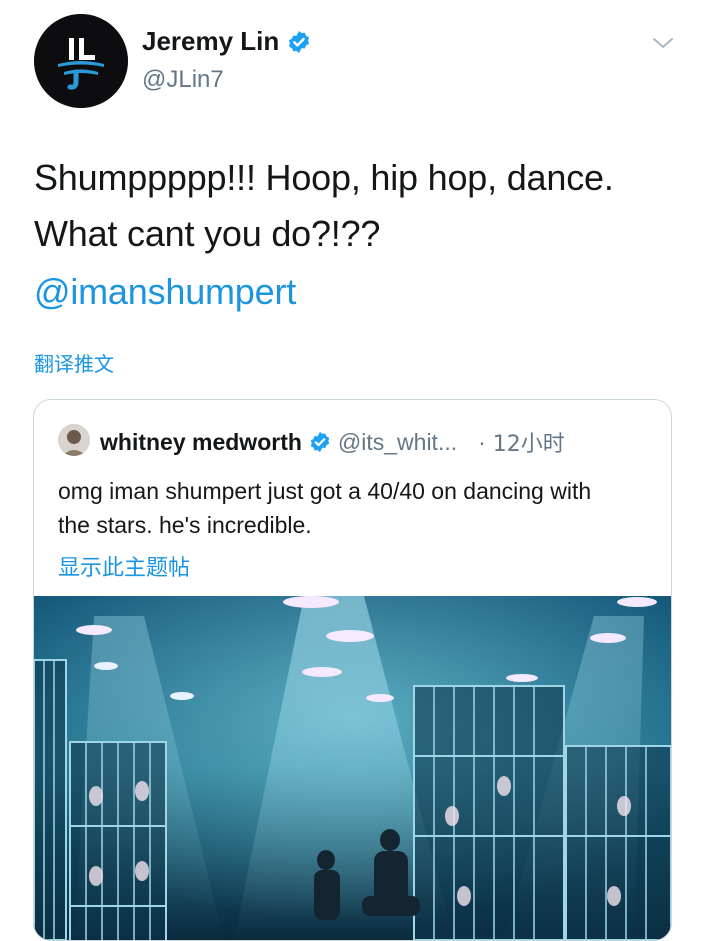 This screenshot has height=941, width=706. I want to click on jl-logo, so click(81, 61).